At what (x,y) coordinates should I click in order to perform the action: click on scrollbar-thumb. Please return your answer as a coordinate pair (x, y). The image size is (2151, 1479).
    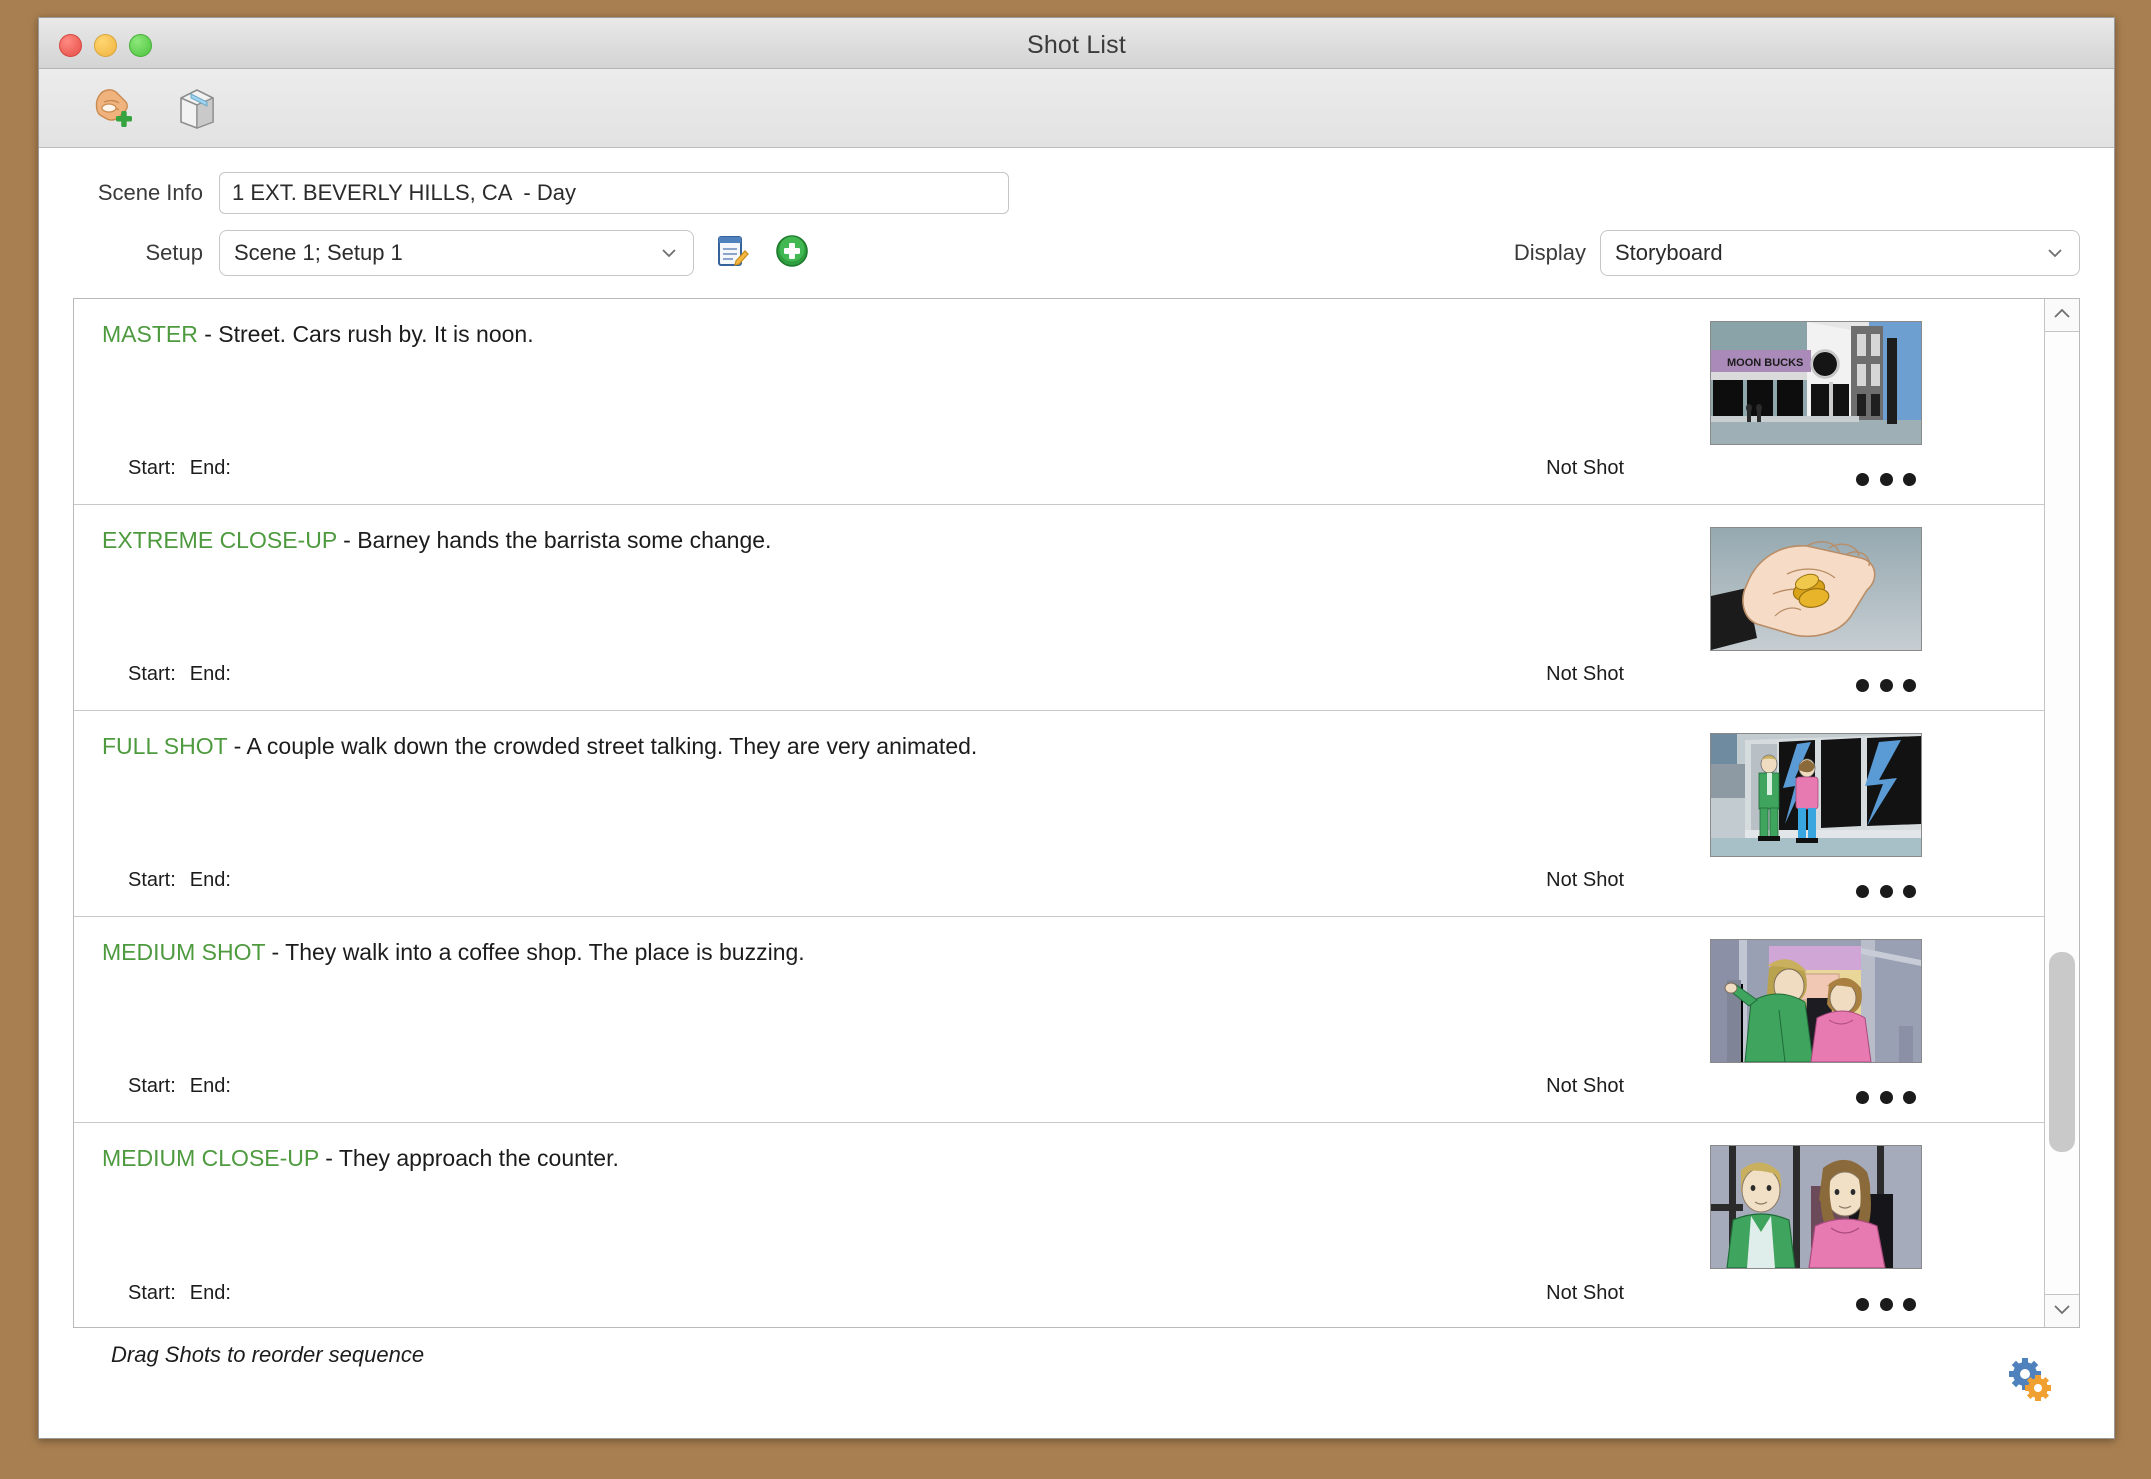
    Looking at the image, I should click on (2062, 1052).